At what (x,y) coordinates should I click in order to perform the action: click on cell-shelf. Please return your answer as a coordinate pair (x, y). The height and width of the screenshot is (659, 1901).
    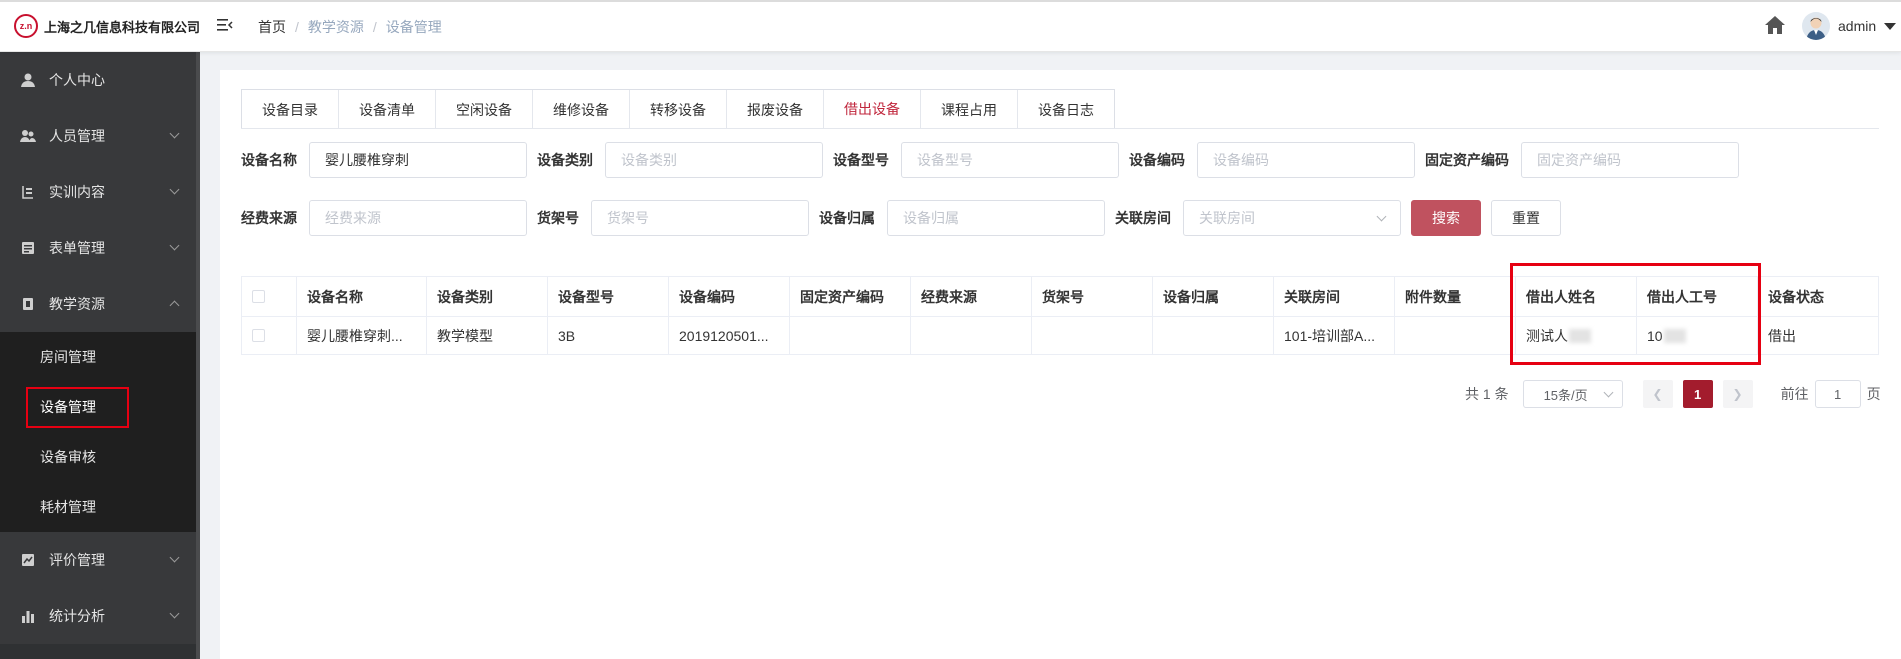
    Looking at the image, I should click on (1092, 336).